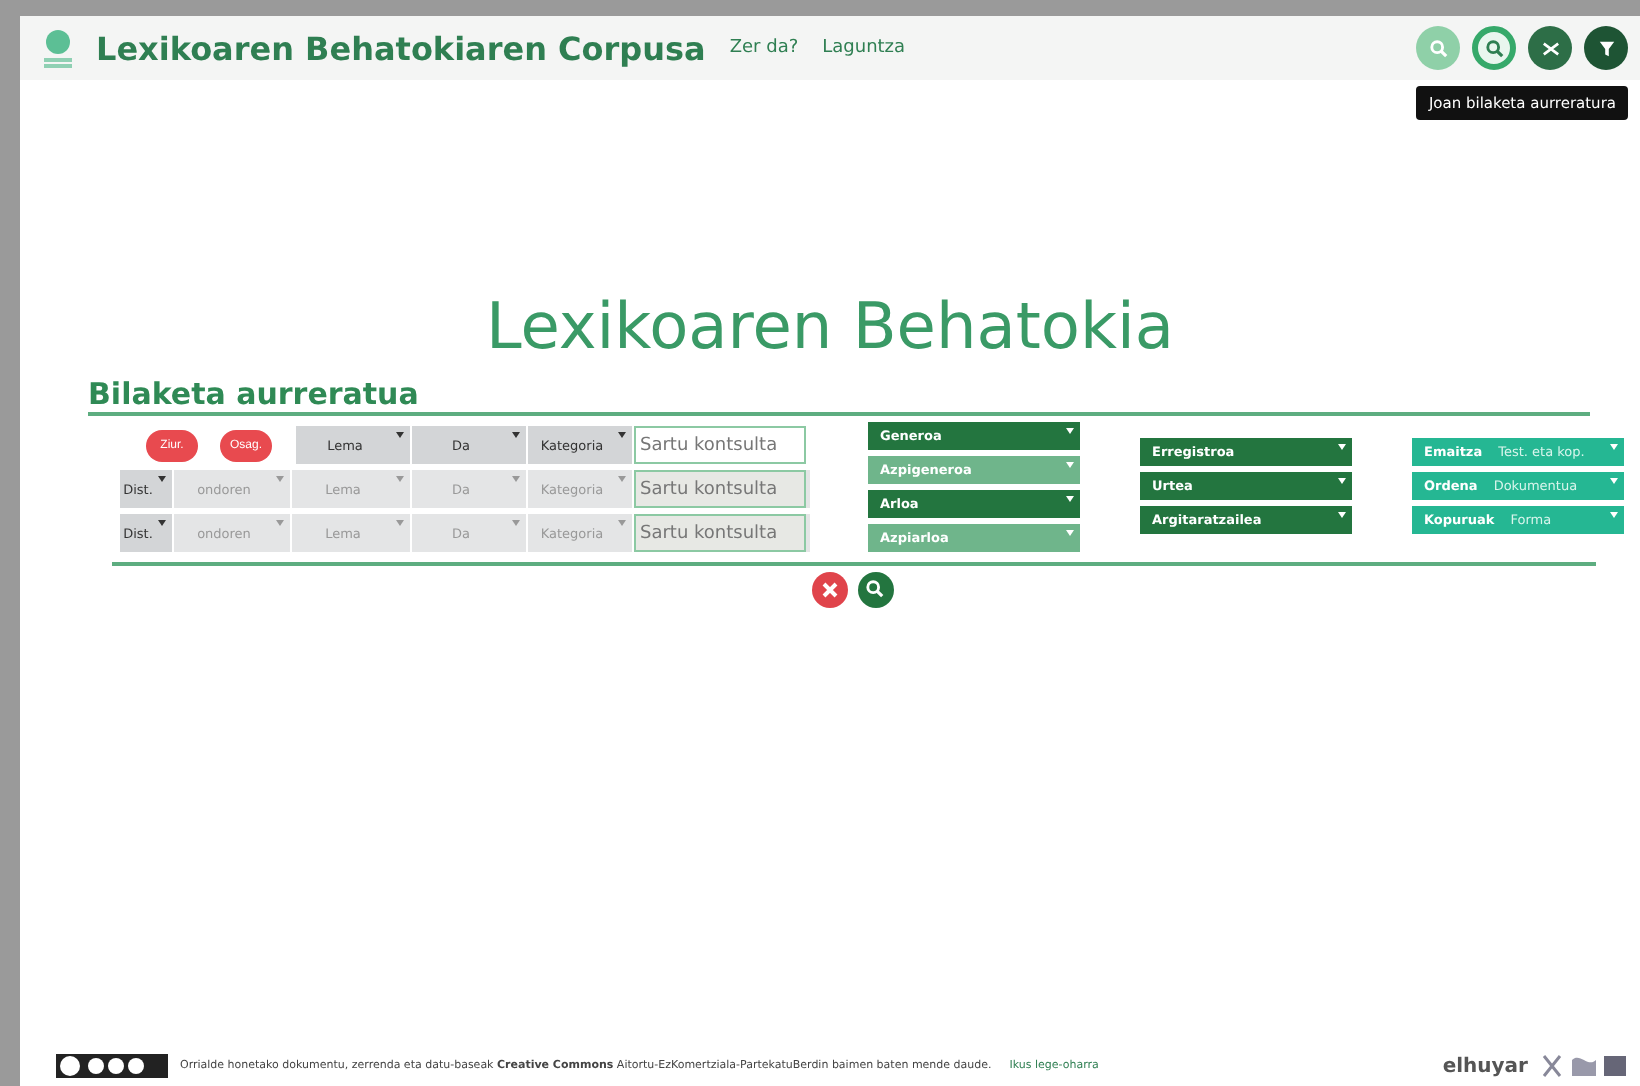 The height and width of the screenshot is (1086, 1640). I want to click on filter-icon, so click(1606, 48).